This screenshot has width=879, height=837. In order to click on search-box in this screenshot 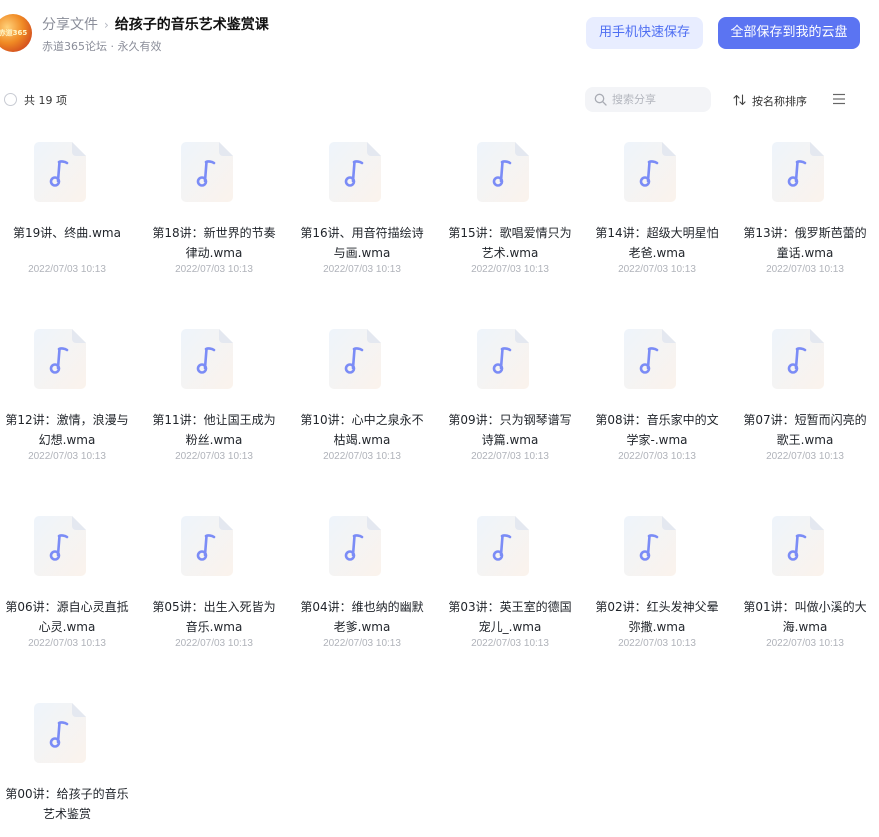, I will do `click(648, 99)`.